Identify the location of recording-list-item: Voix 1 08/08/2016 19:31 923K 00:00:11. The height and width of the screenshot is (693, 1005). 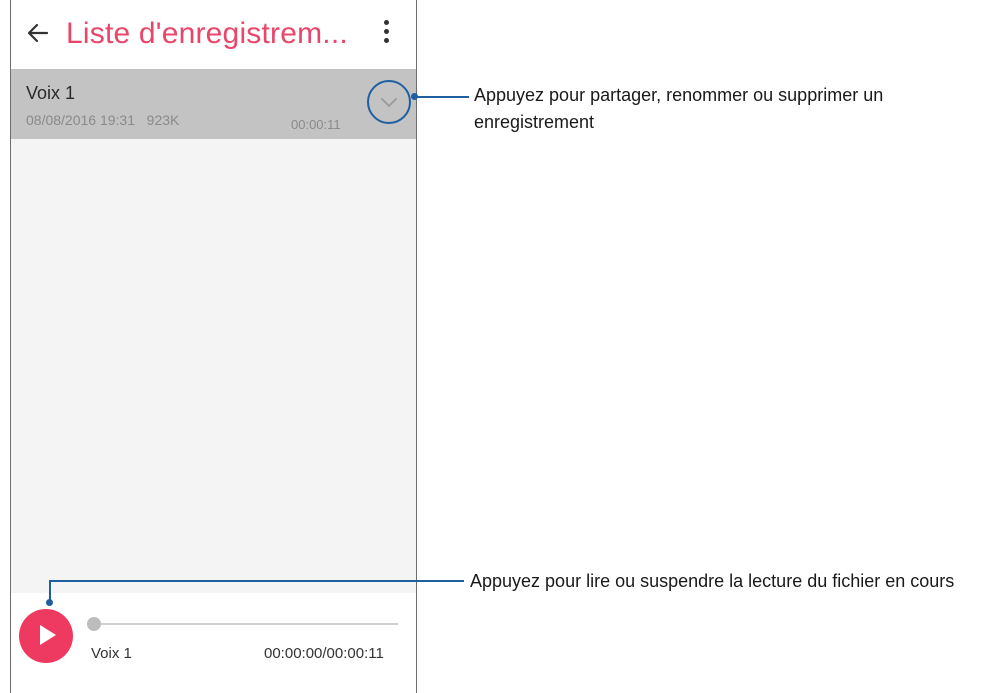
(213, 104).